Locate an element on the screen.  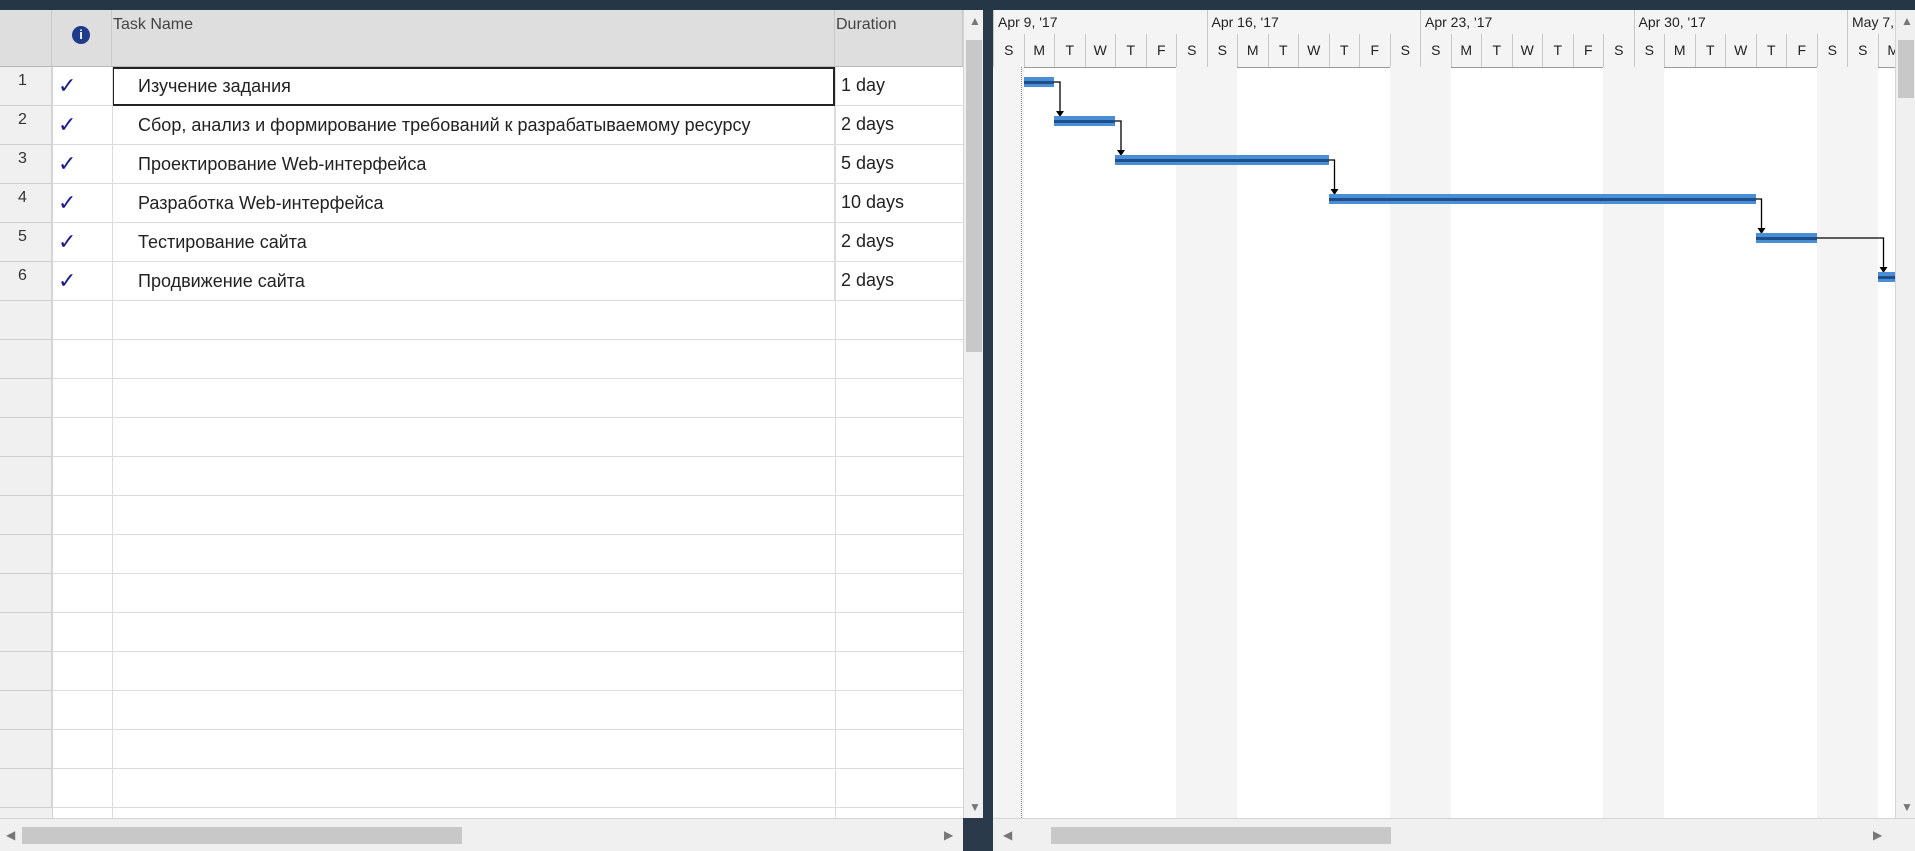
row-number: 6 is located at coordinates (26, 281).